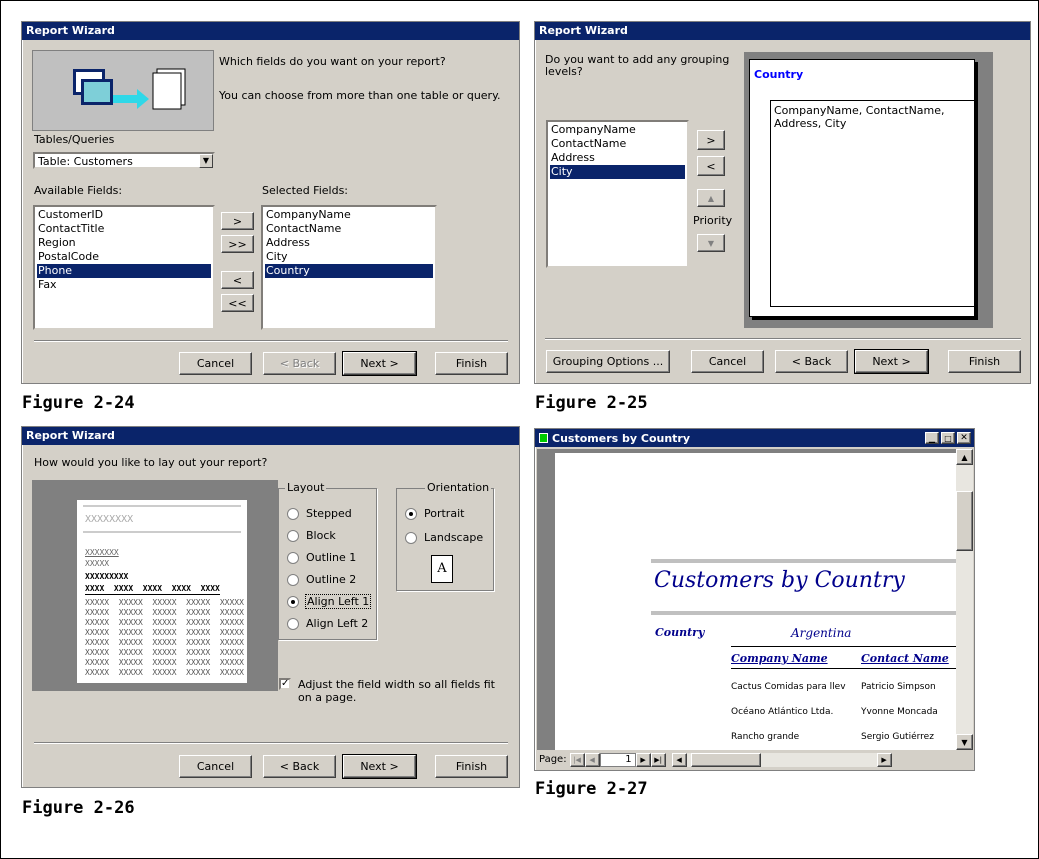  I want to click on scroll-left-button: ◀, so click(679, 759).